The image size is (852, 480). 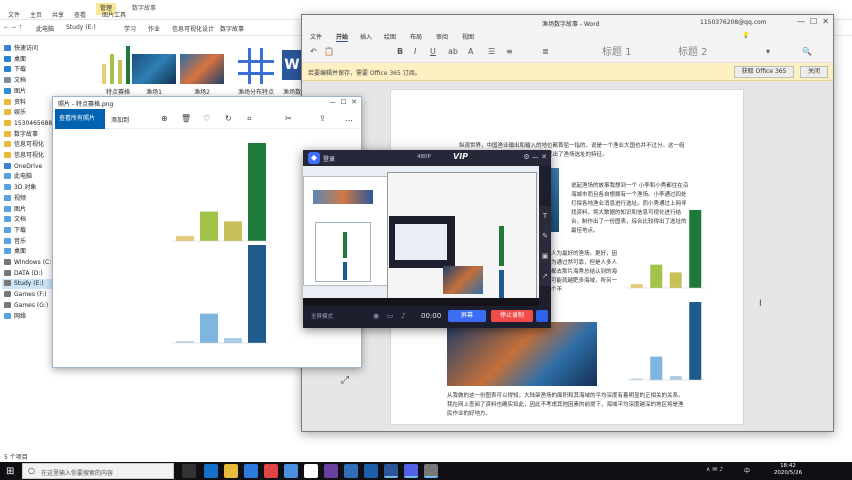 What do you see at coordinates (714, 469) in the screenshot?
I see `system-tray: ∧ ✉ ♪` at bounding box center [714, 469].